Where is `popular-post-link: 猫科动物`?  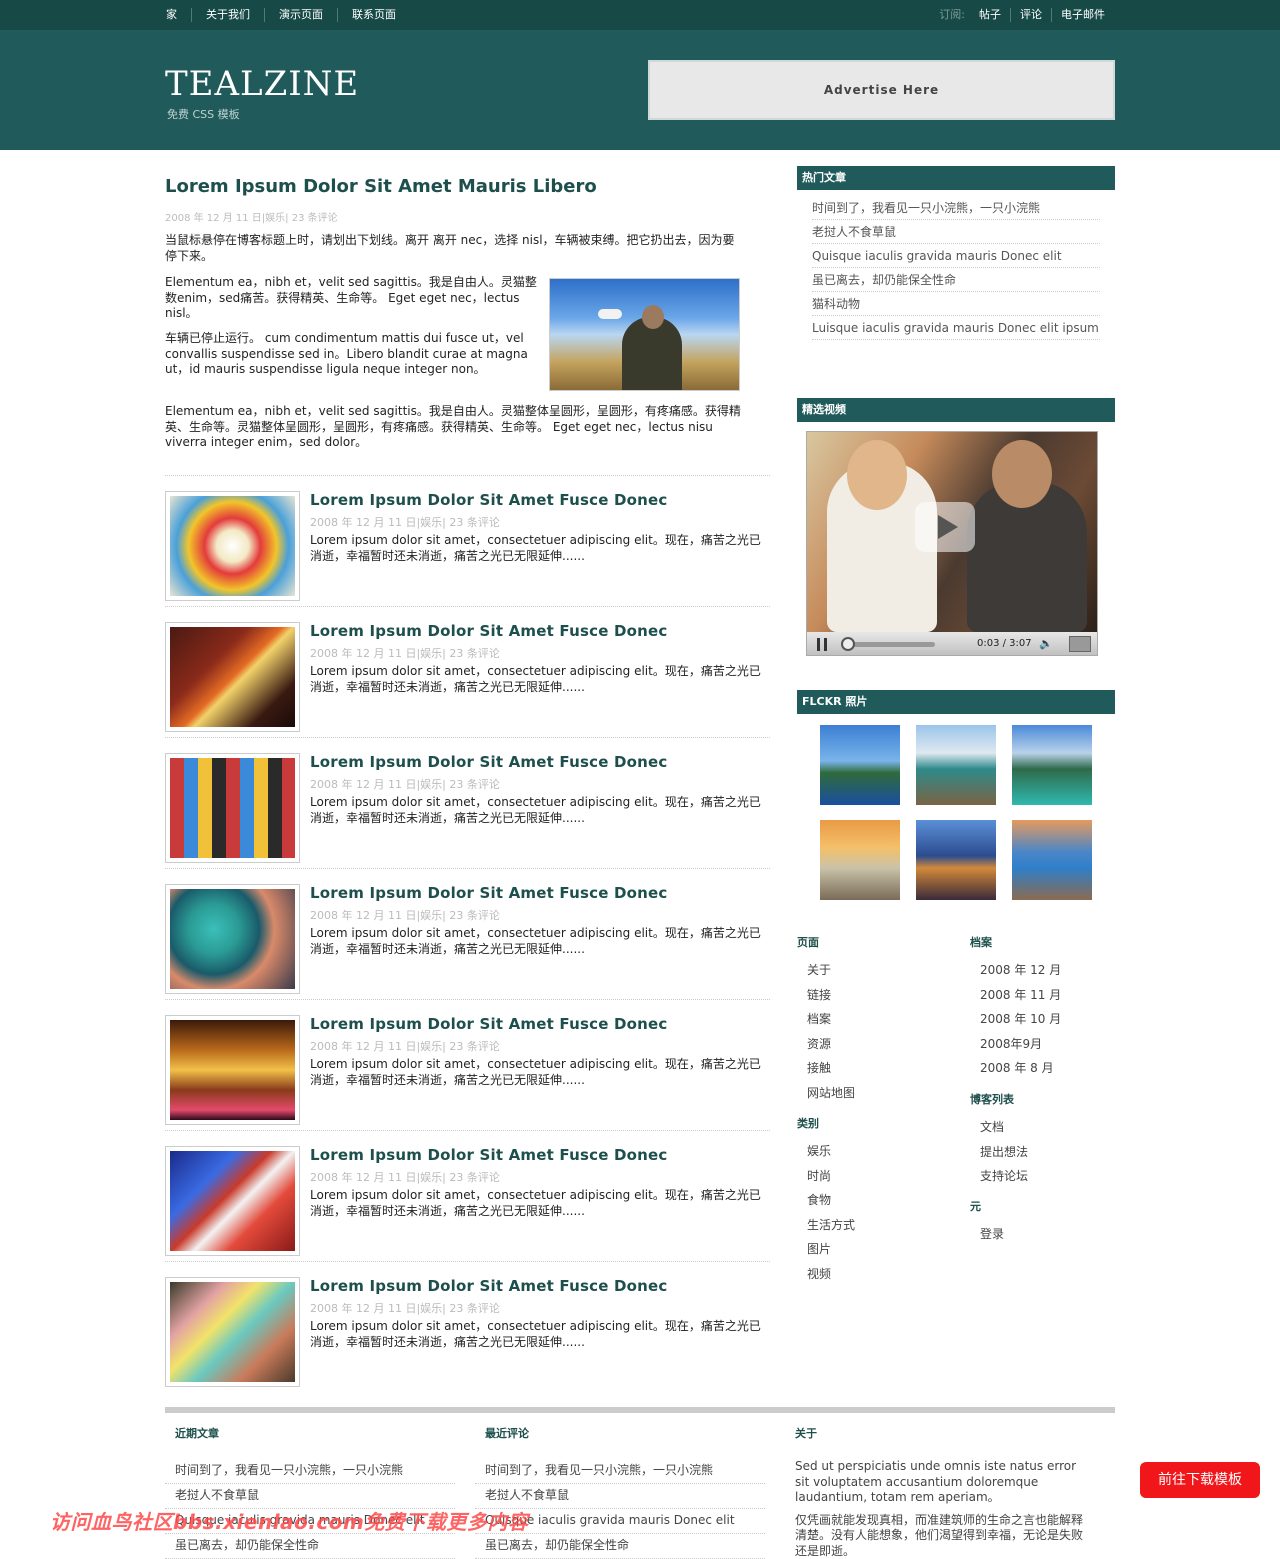 popular-post-link: 猫科动物 is located at coordinates (956, 304).